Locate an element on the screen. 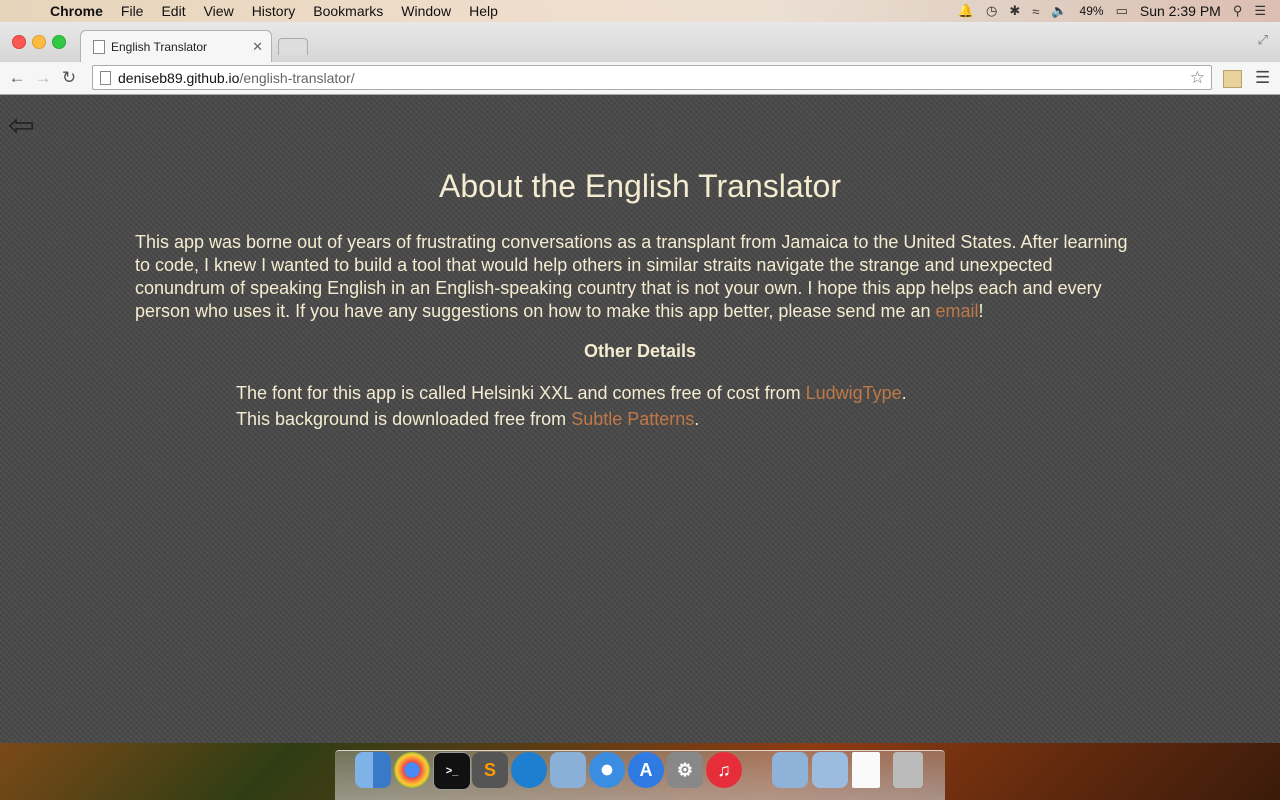  documents-folder-icon is located at coordinates (830, 770).